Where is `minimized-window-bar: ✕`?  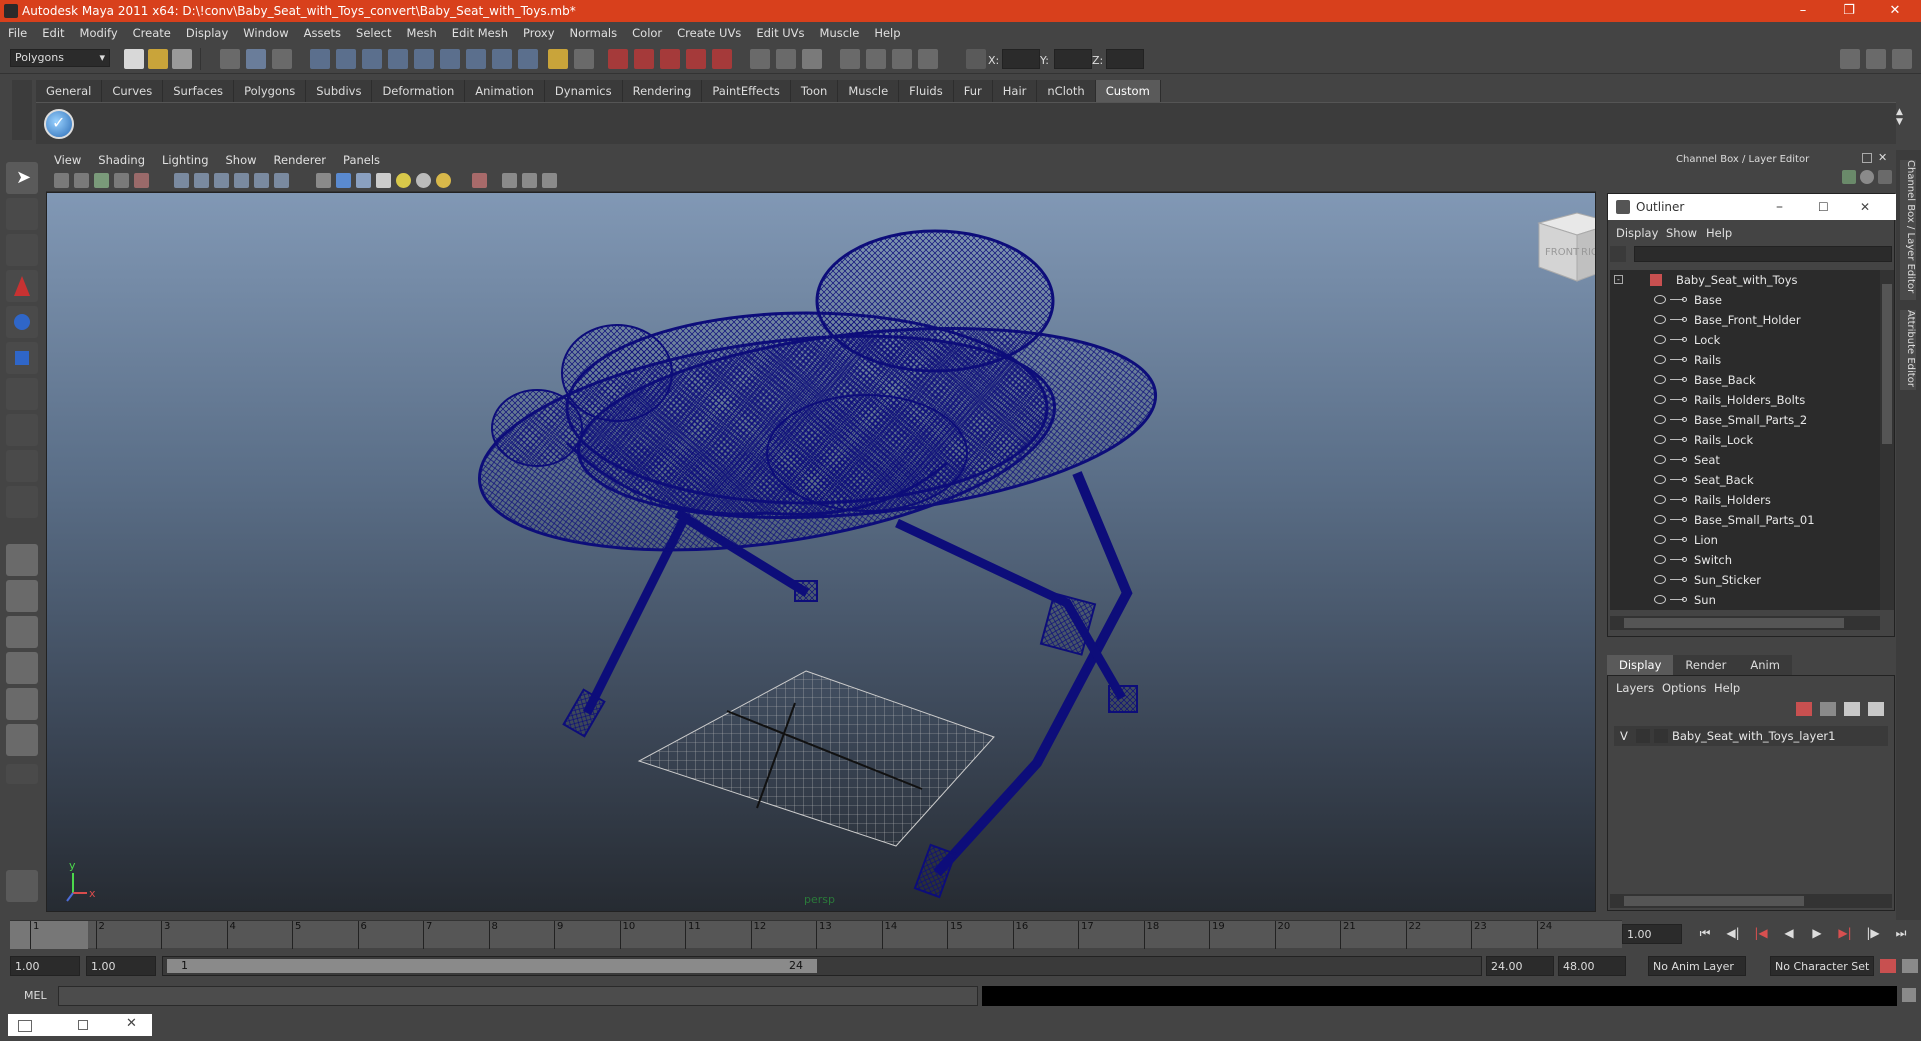 minimized-window-bar: ✕ is located at coordinates (80, 1025).